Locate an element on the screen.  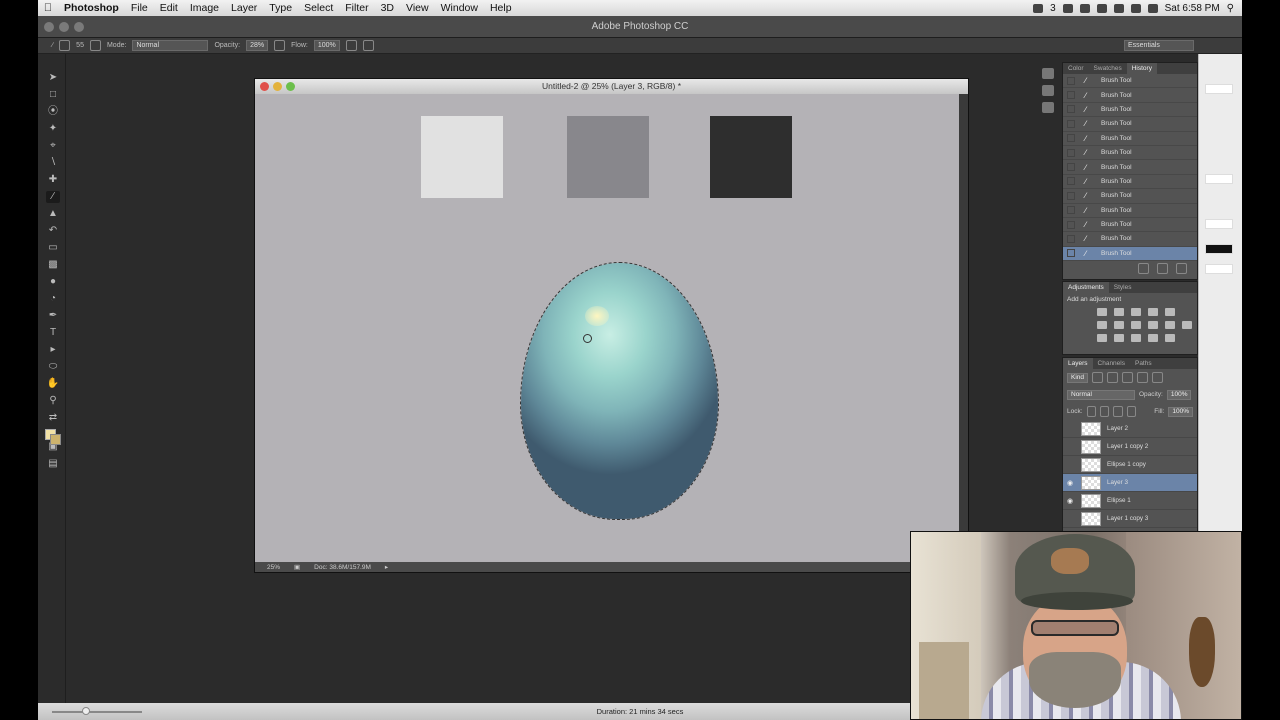
tab-paths: Paths is located at coordinates (1143, 363).